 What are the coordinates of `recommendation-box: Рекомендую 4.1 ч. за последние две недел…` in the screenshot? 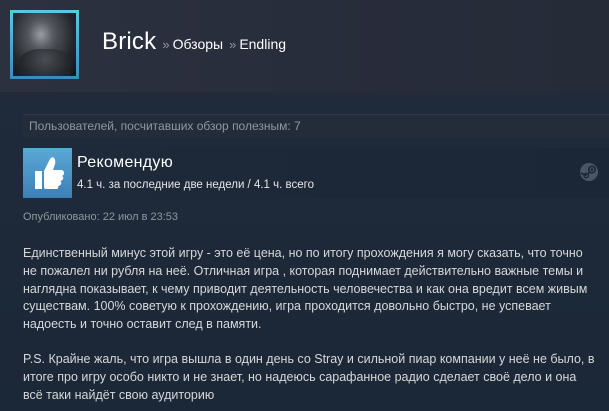 It's located at (316, 173).